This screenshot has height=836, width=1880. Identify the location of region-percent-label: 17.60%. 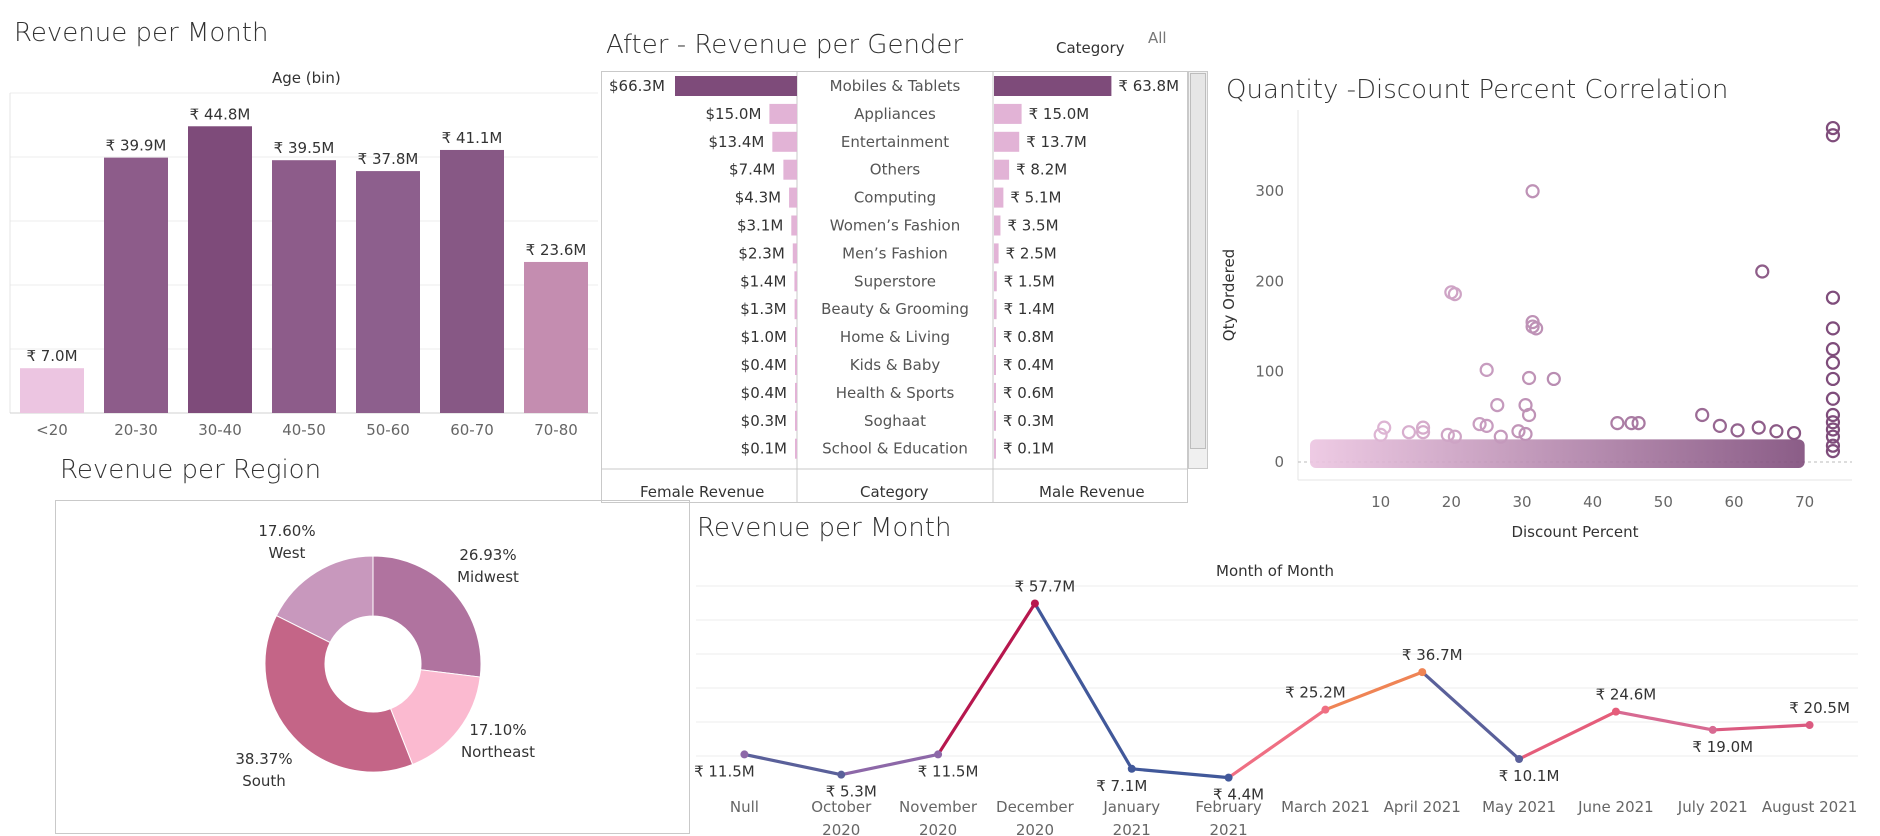
(286, 531).